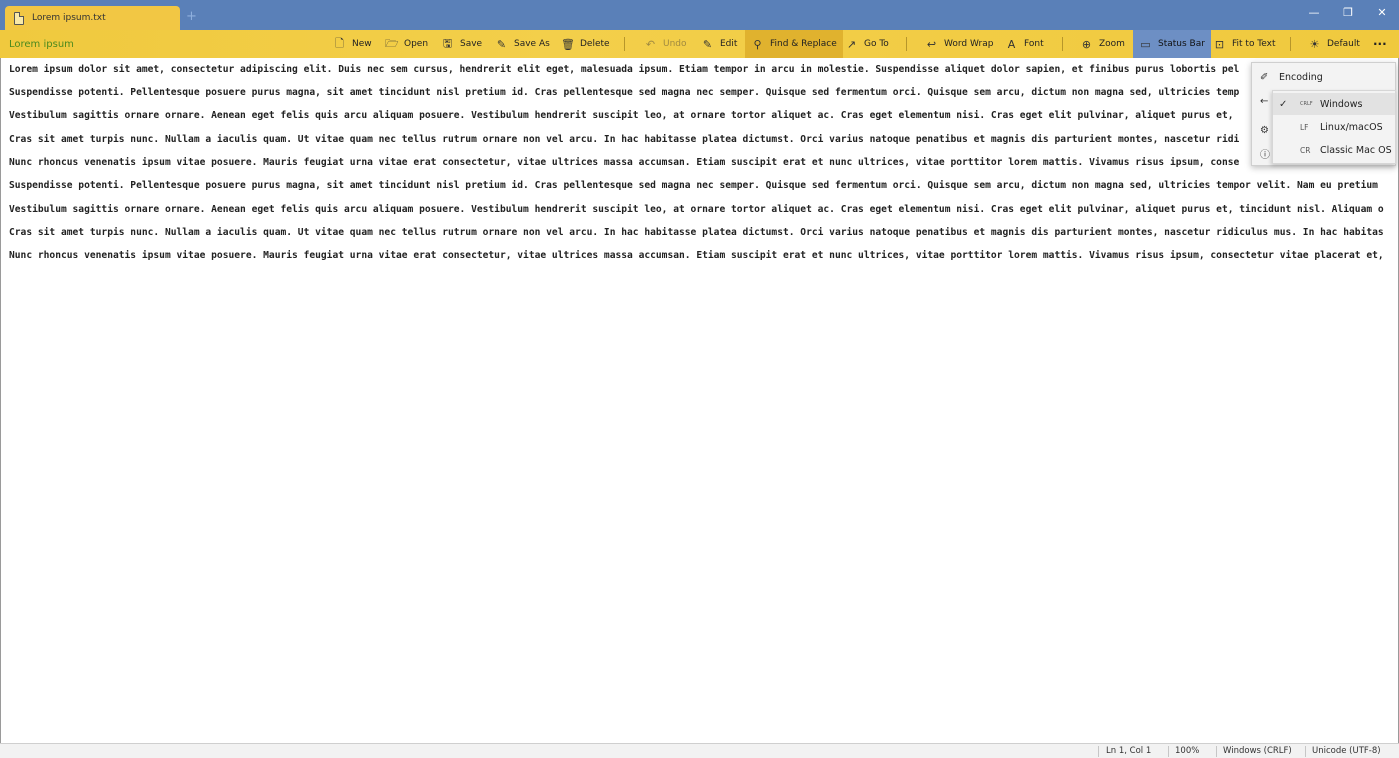 The image size is (1399, 758). I want to click on encoding-icon: ✐, so click(1264, 77).